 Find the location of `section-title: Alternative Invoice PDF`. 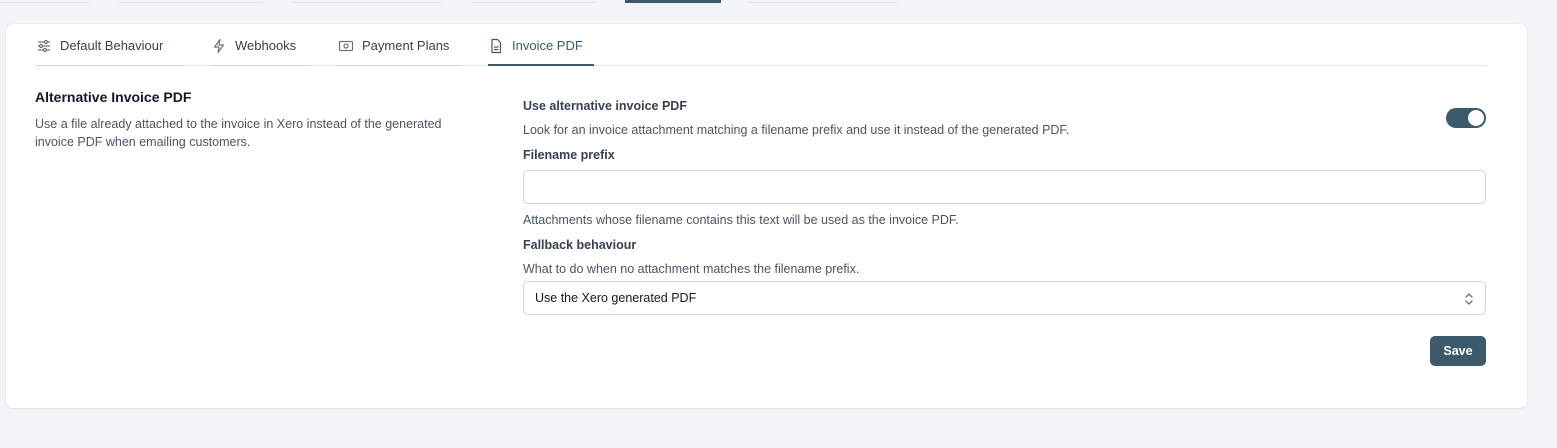

section-title: Alternative Invoice PDF is located at coordinates (113, 97).